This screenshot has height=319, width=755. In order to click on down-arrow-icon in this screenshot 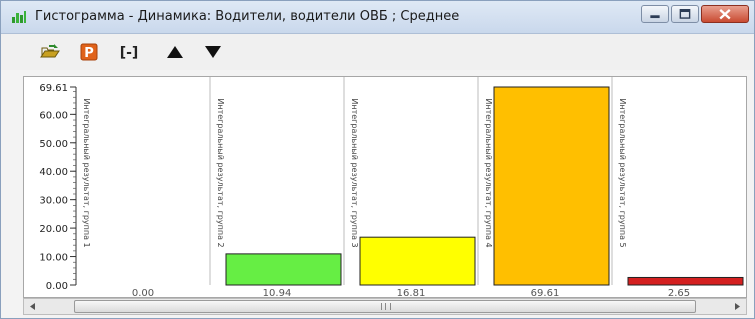, I will do `click(213, 52)`.